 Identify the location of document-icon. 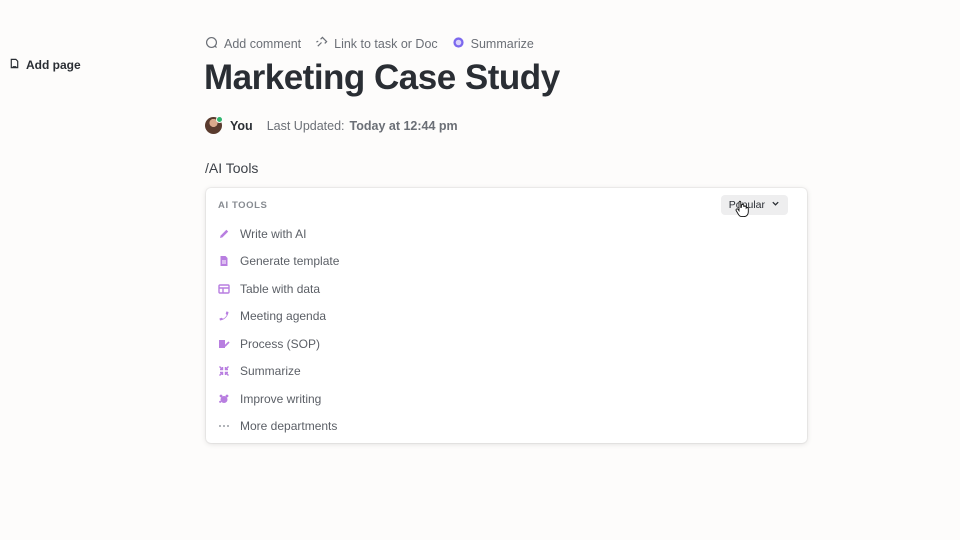
(224, 261).